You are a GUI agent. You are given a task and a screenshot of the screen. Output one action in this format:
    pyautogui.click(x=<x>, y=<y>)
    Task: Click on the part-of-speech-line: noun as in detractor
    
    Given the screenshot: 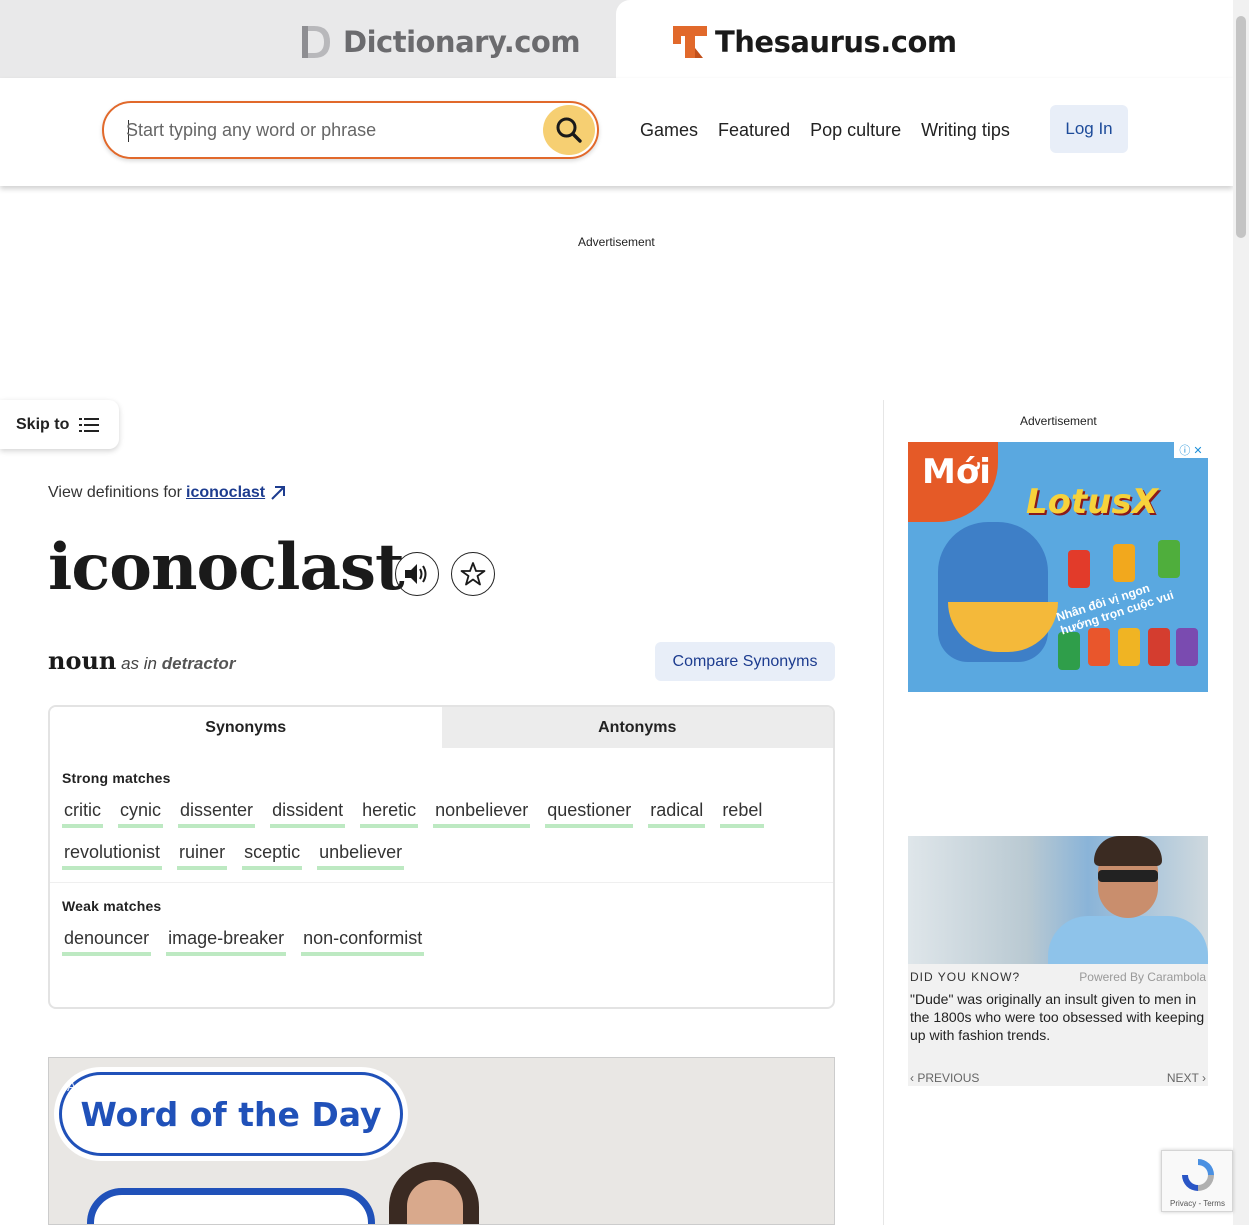 What is the action you would take?
    pyautogui.click(x=141, y=660)
    